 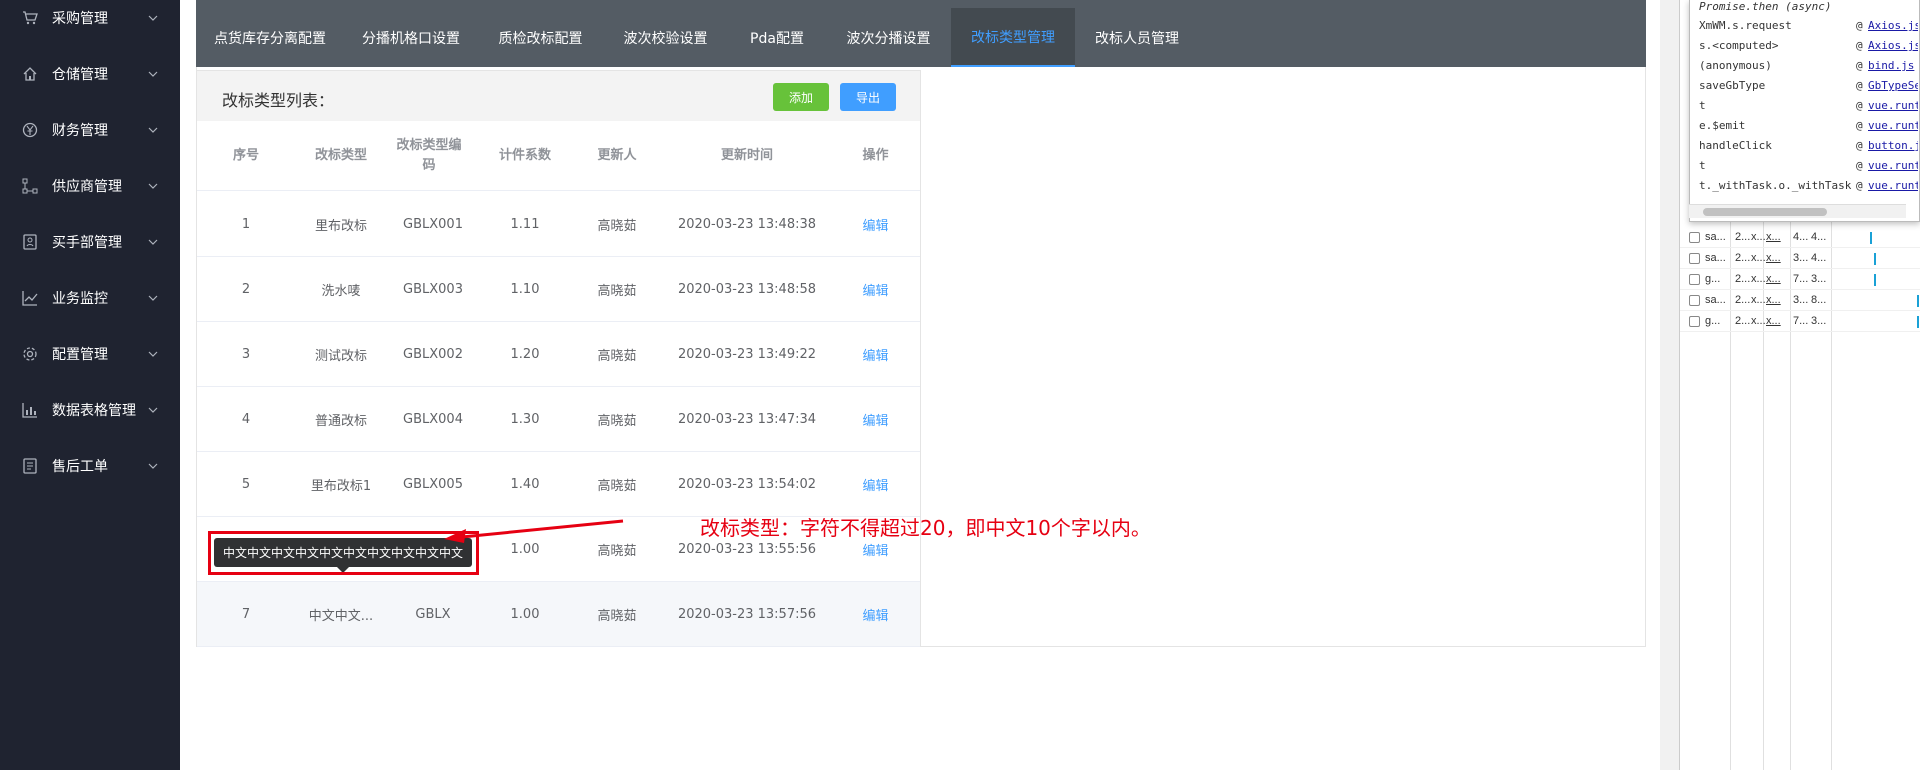 What do you see at coordinates (1805, 129) in the screenshot?
I see `stack-frame: e.$emit @ vue.runtime` at bounding box center [1805, 129].